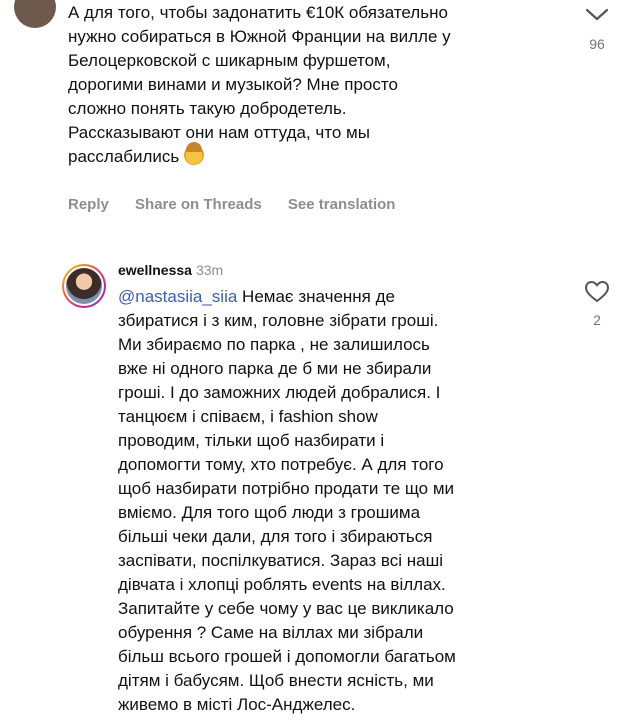 Image resolution: width=620 pixels, height=723 pixels. What do you see at coordinates (597, 44) in the screenshot?
I see `like-count: 96` at bounding box center [597, 44].